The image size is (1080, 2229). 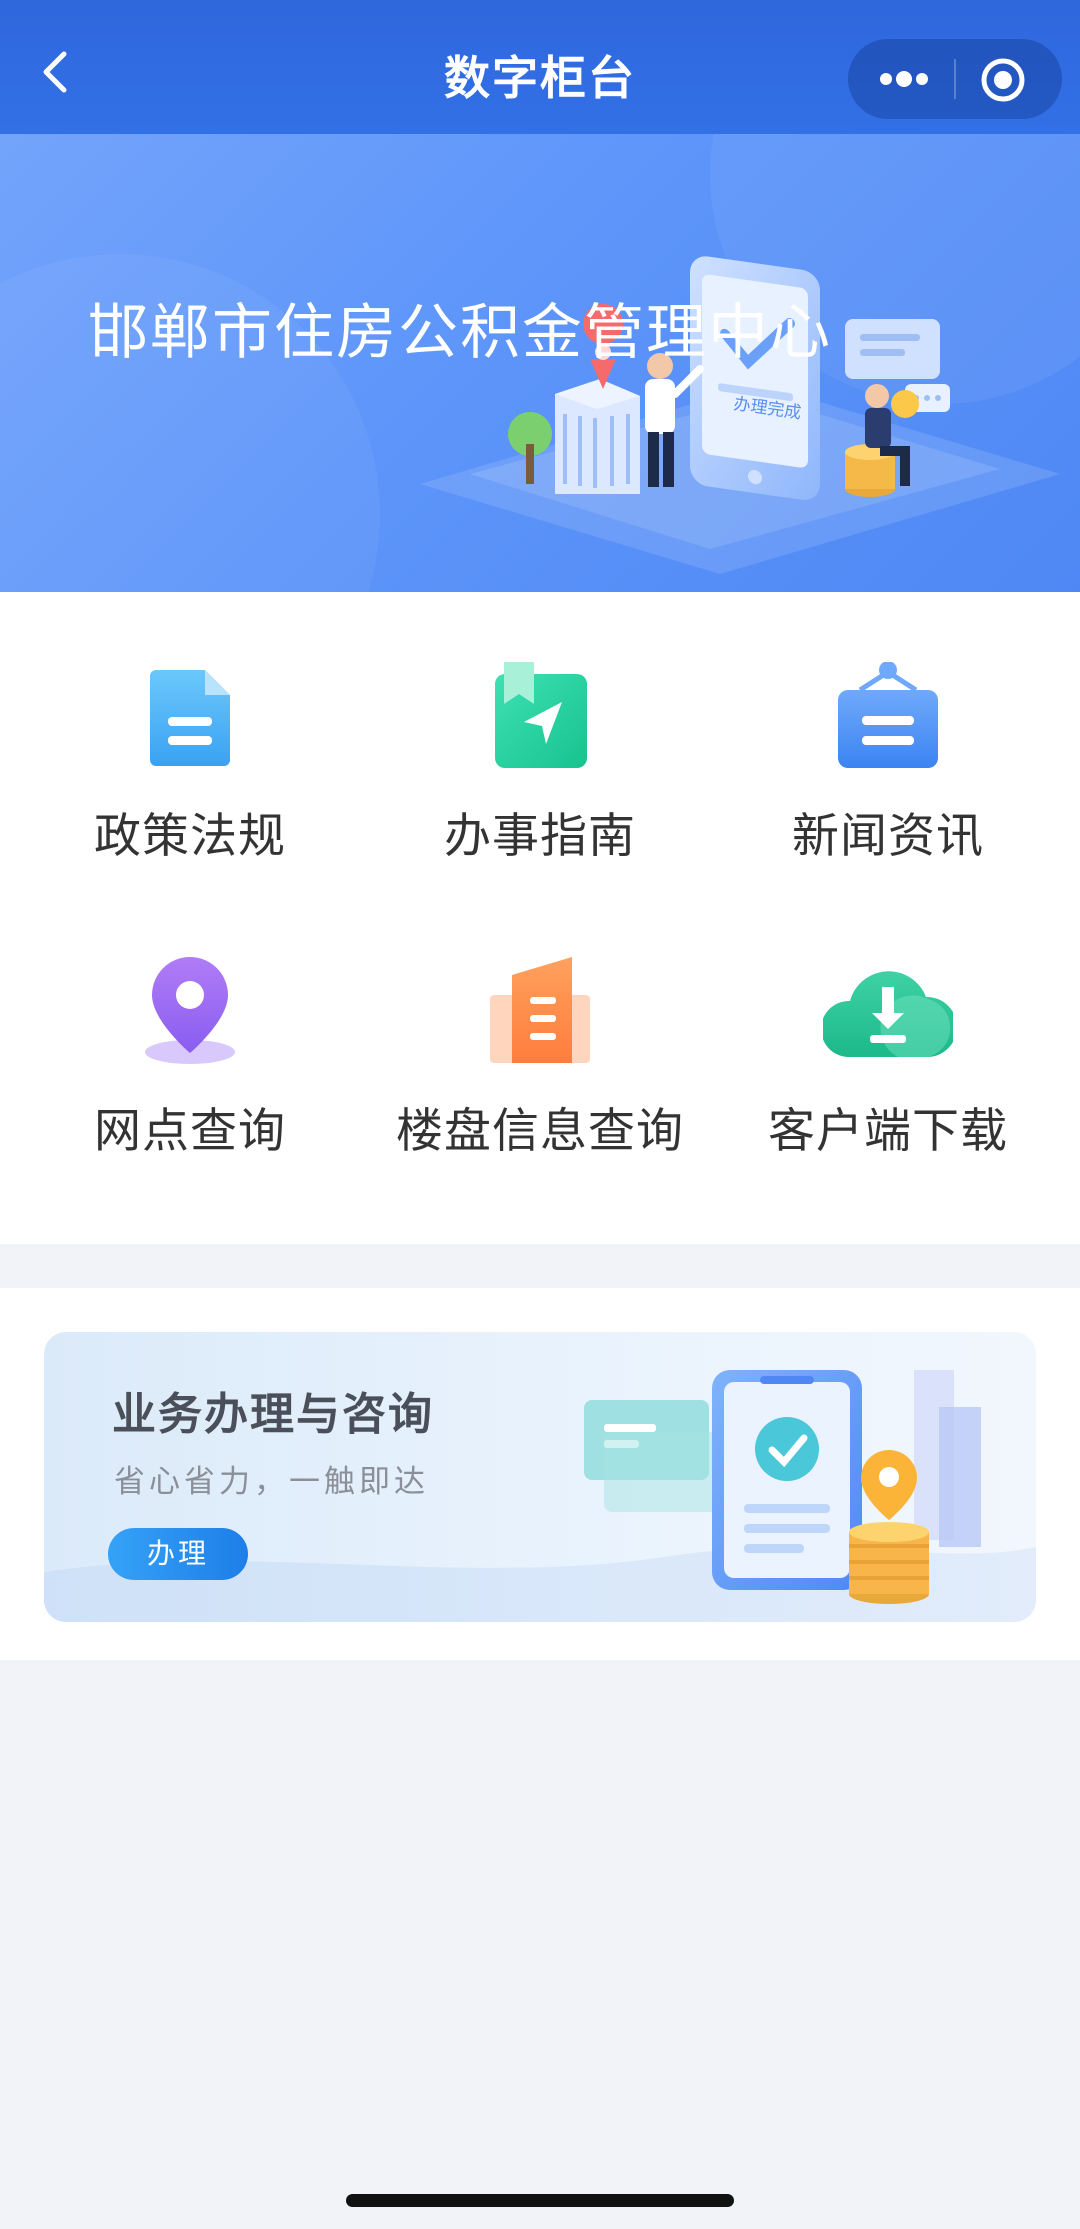 I want to click on menu-item-label: 网点查询, so click(x=190, y=1131).